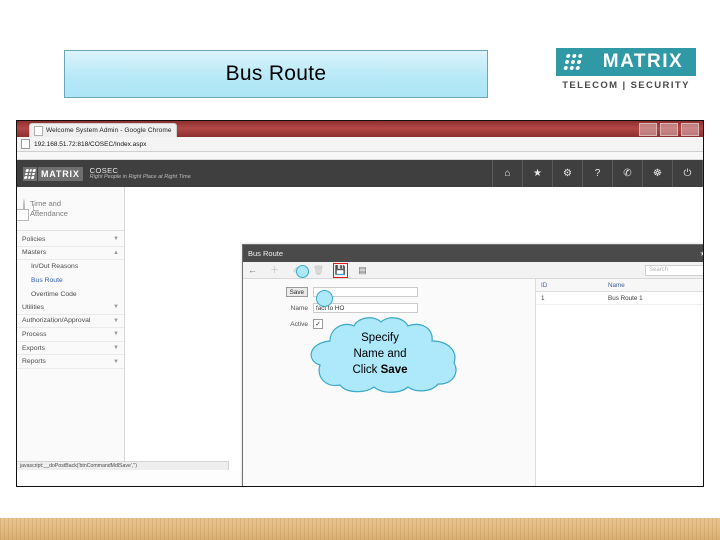 This screenshot has width=720, height=540. Describe the element at coordinates (70, 209) in the screenshot. I see `sidebar-module-header: Time and Attendance` at that location.